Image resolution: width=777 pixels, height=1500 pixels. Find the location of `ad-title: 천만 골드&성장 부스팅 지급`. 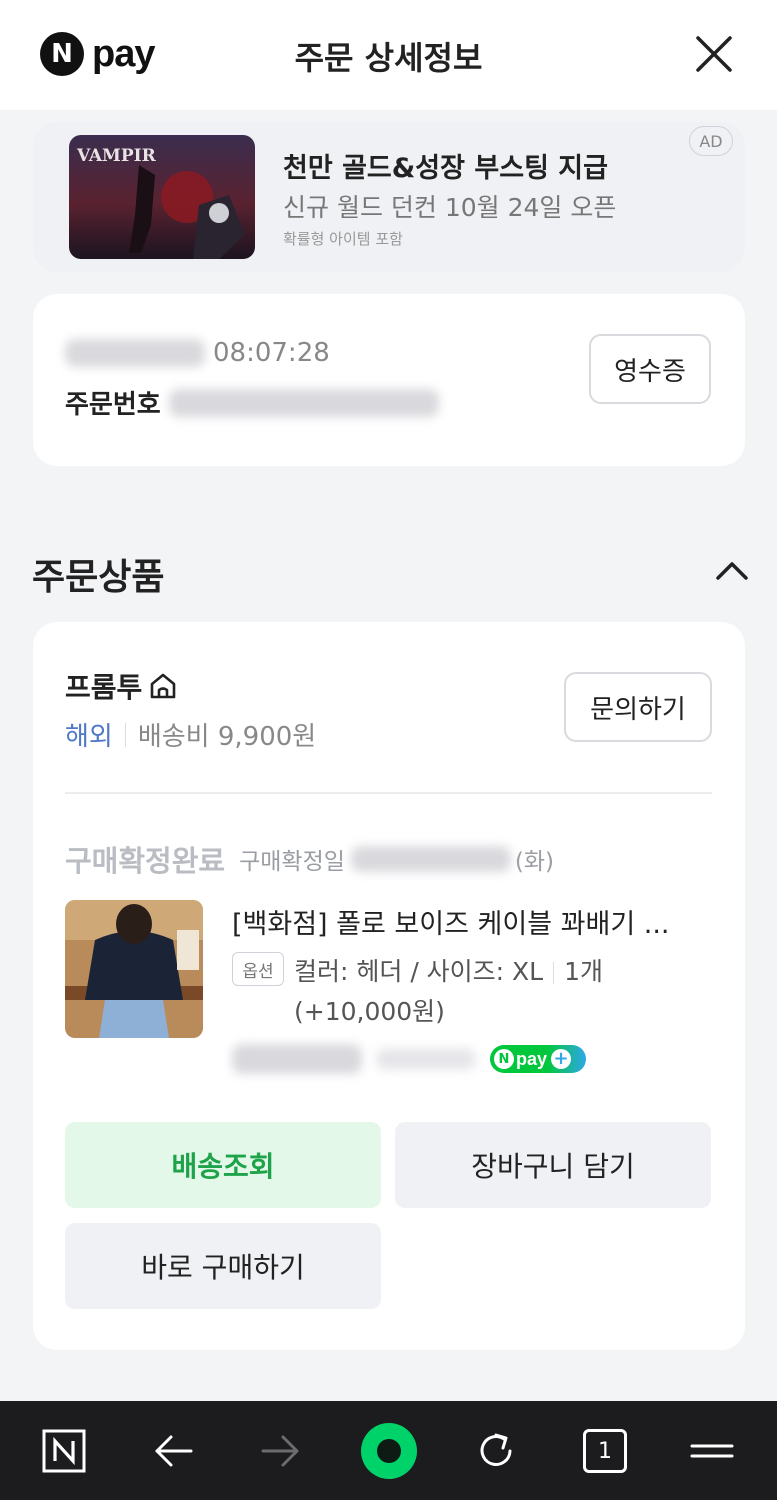

ad-title: 천만 골드&성장 부스팅 지급 is located at coordinates (445, 168).